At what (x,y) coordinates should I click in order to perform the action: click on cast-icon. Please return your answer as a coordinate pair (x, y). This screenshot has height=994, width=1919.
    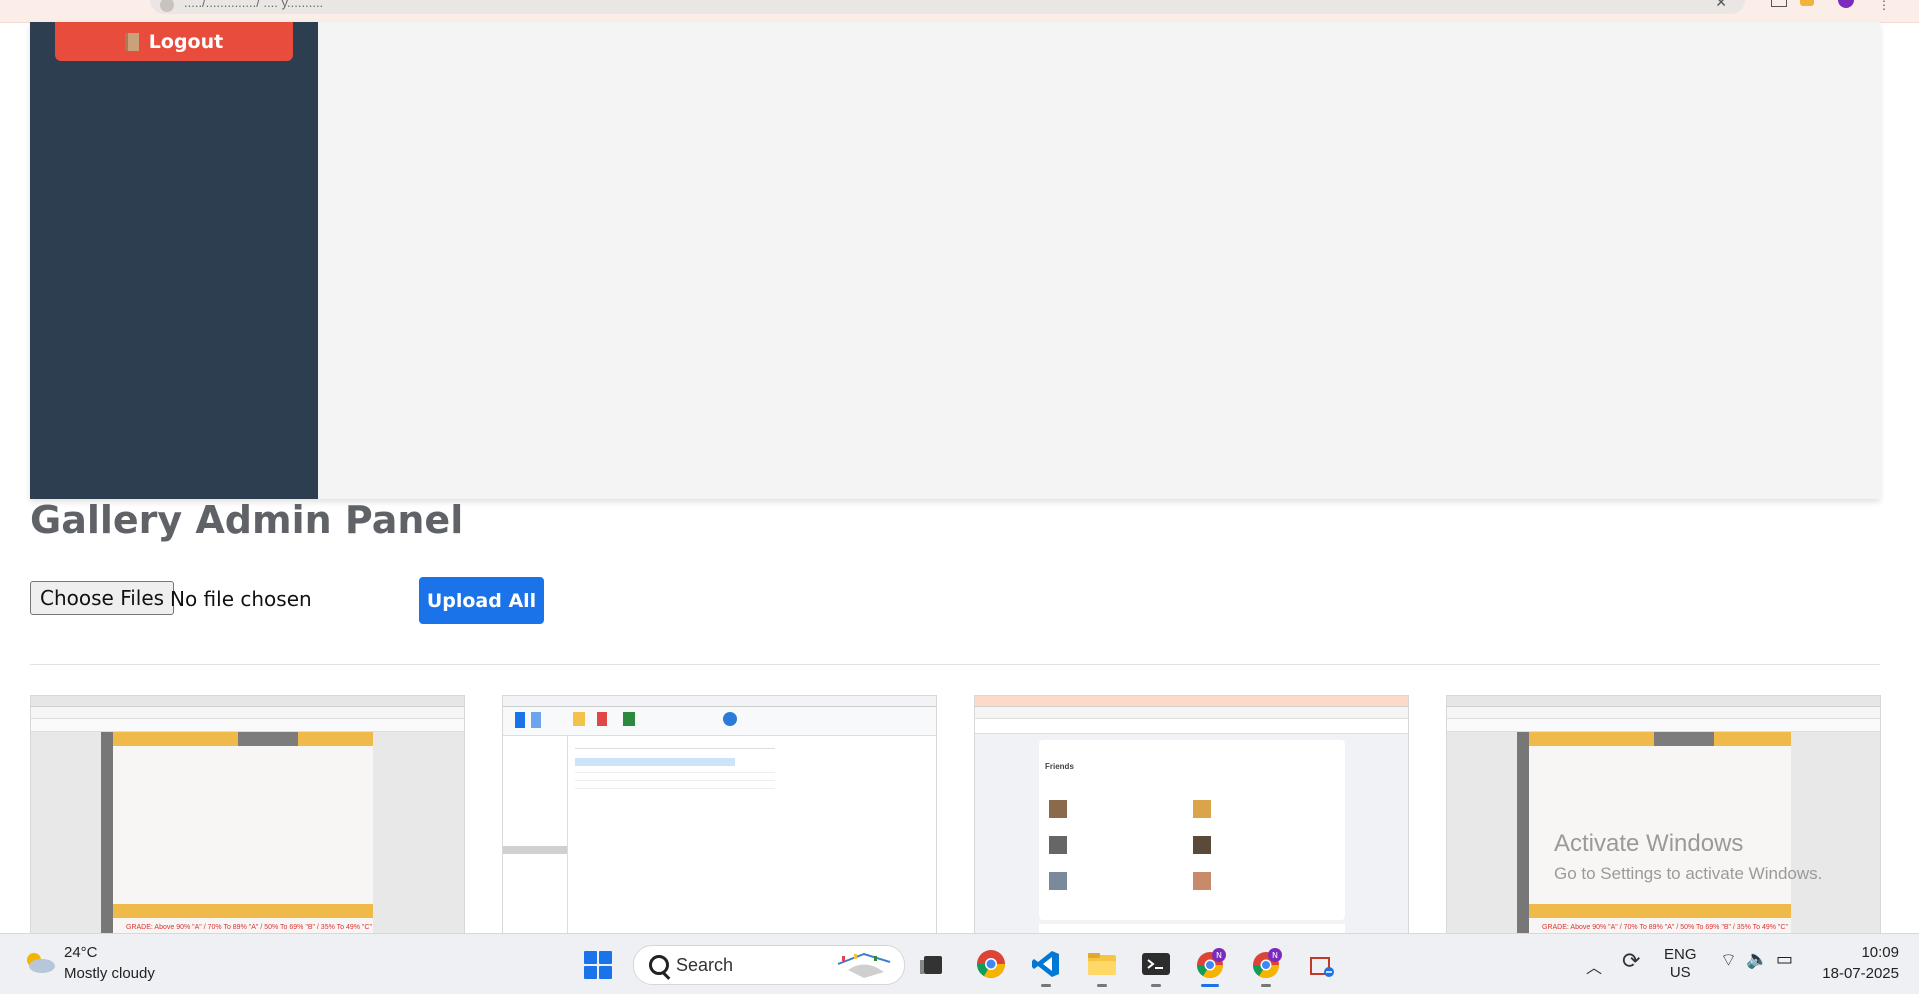
    Looking at the image, I should click on (1779, 3).